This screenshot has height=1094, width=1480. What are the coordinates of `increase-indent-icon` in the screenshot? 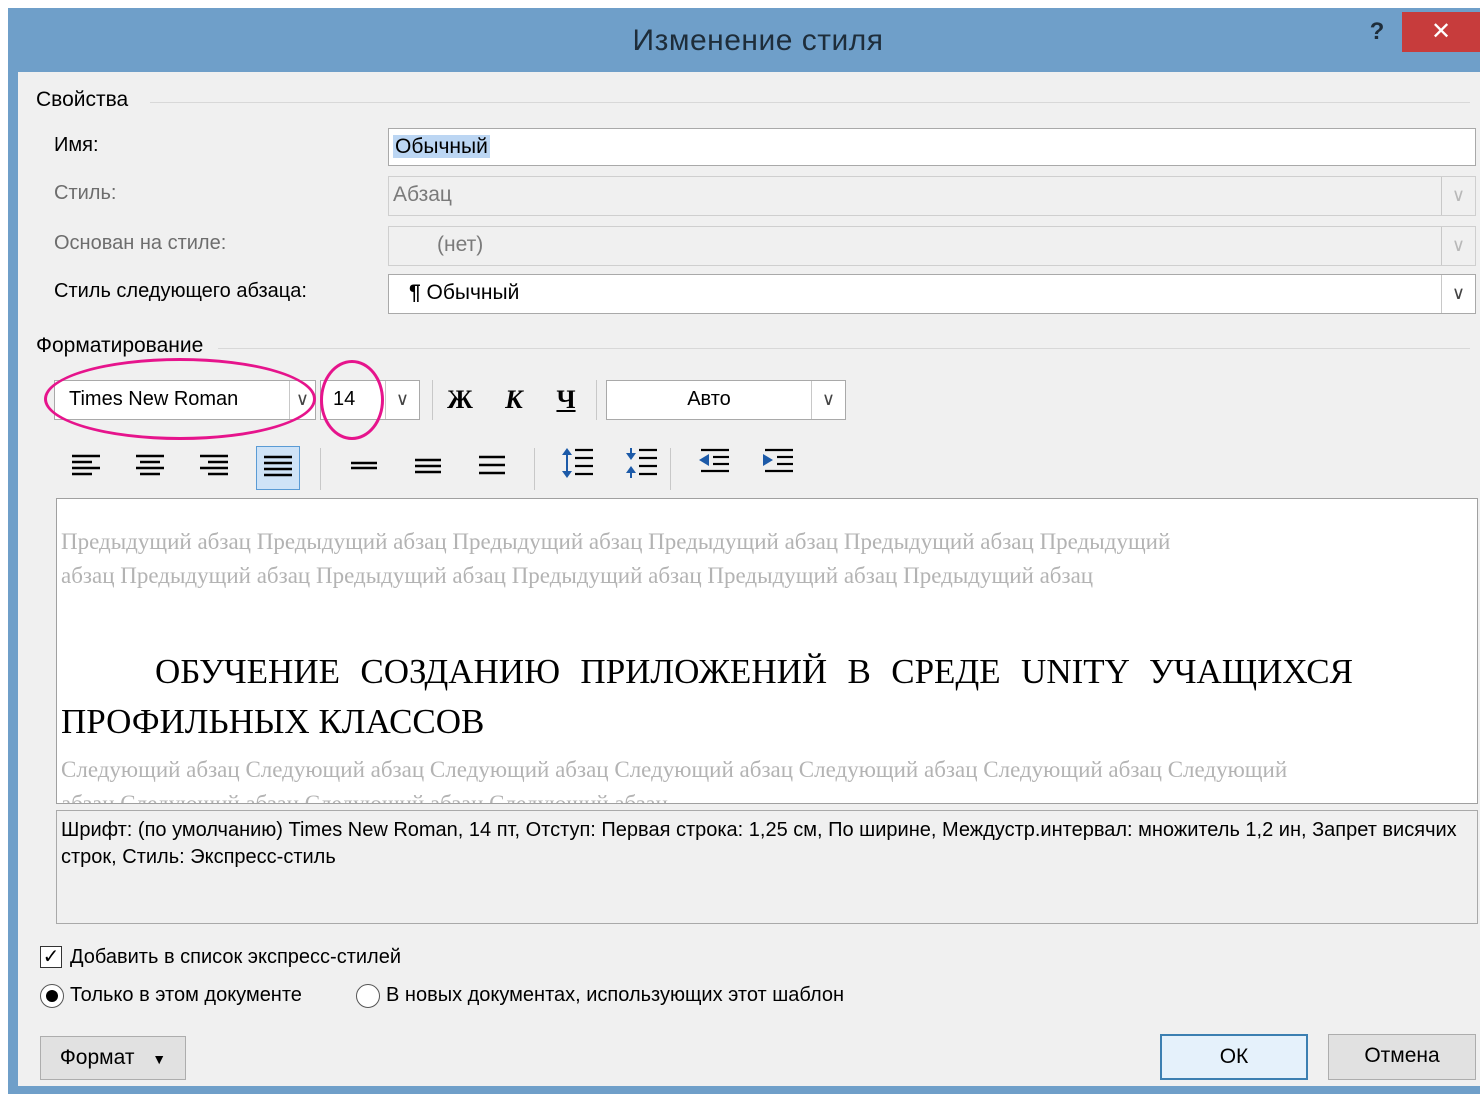 It's located at (778, 468).